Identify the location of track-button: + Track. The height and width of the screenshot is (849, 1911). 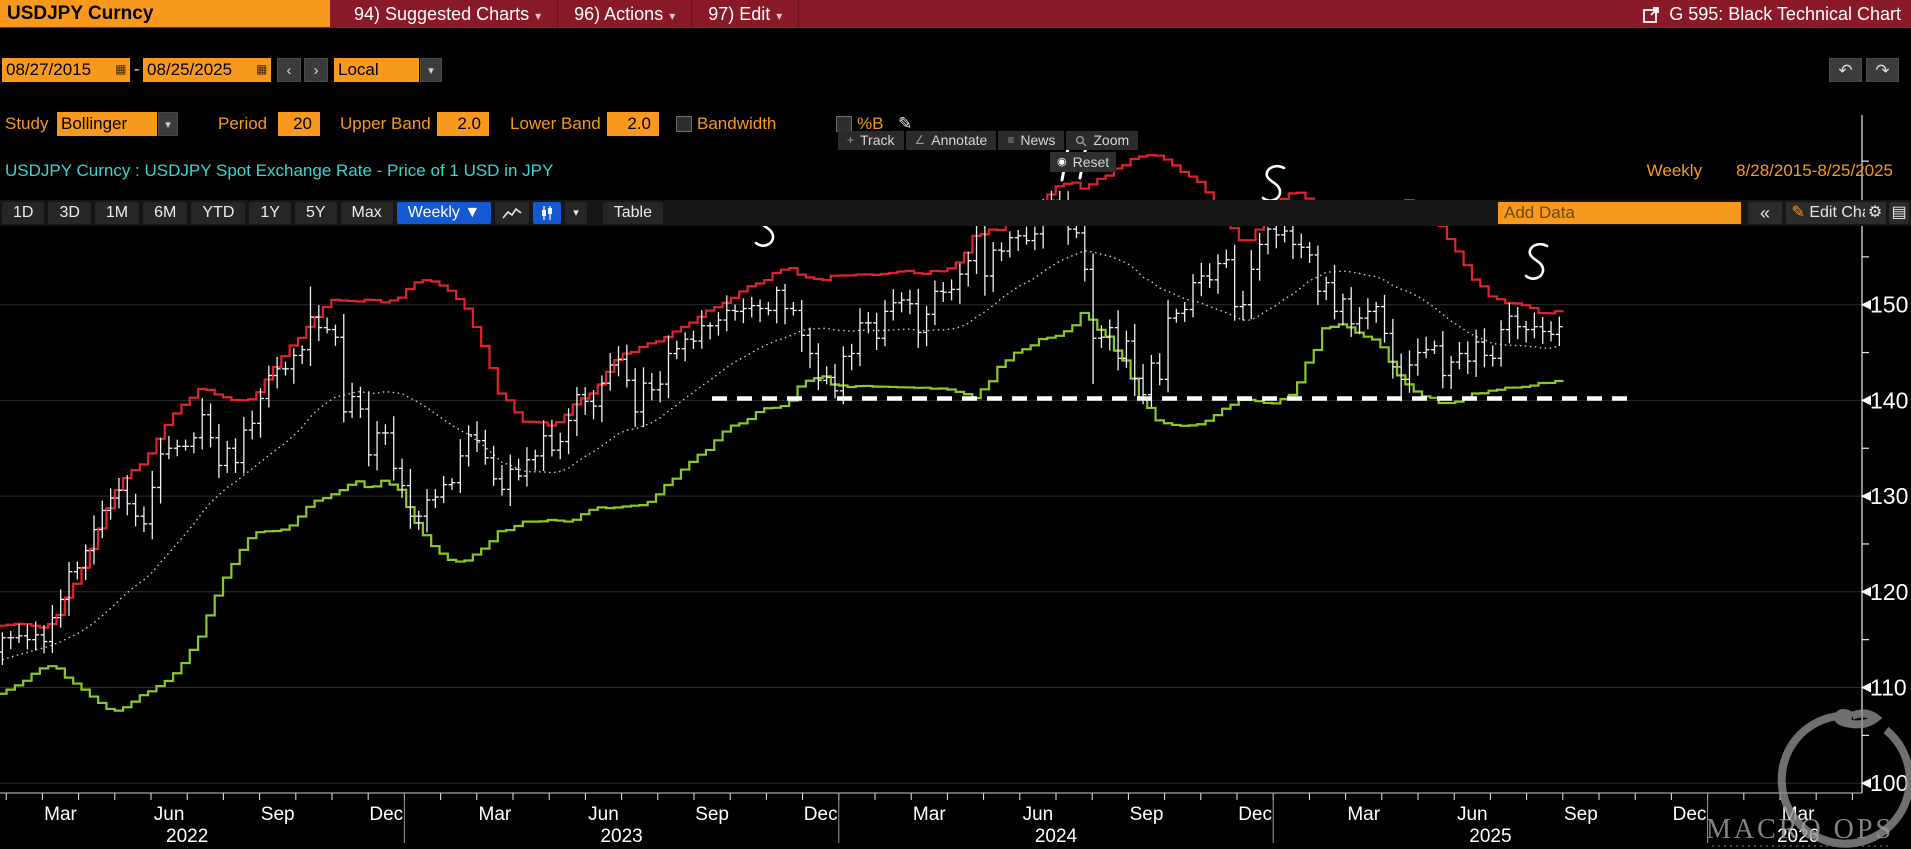
(871, 140).